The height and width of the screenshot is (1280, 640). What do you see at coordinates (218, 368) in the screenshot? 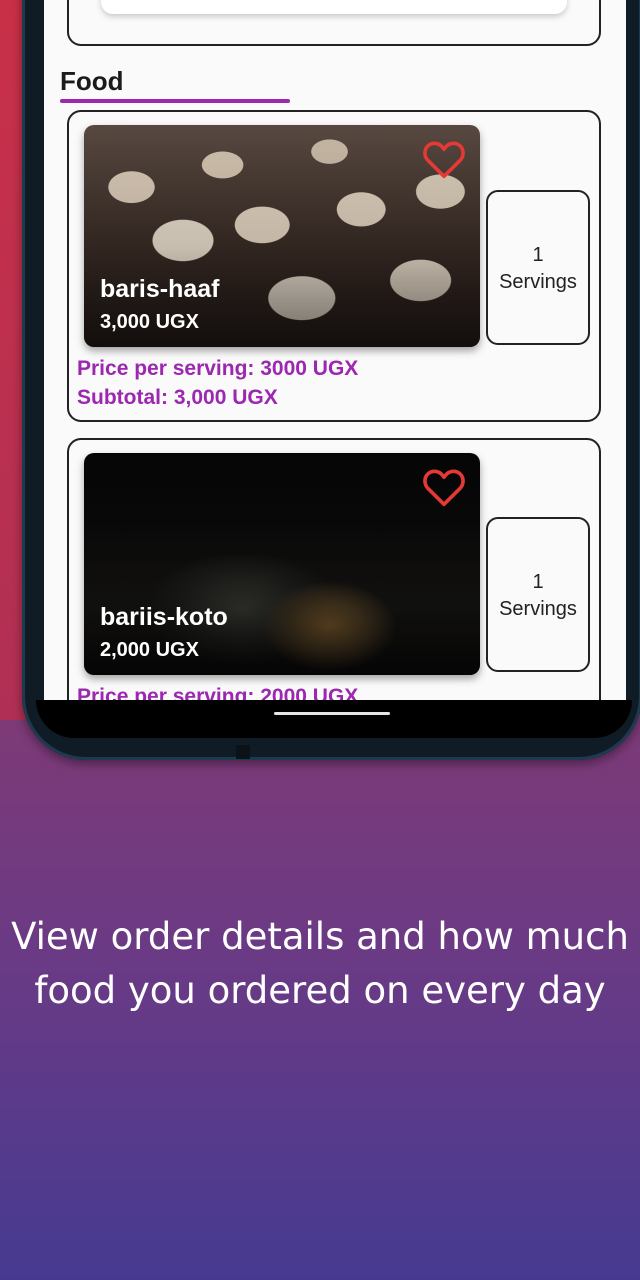
I see `price-per-serving: Price per serving: 3000 UGX` at bounding box center [218, 368].